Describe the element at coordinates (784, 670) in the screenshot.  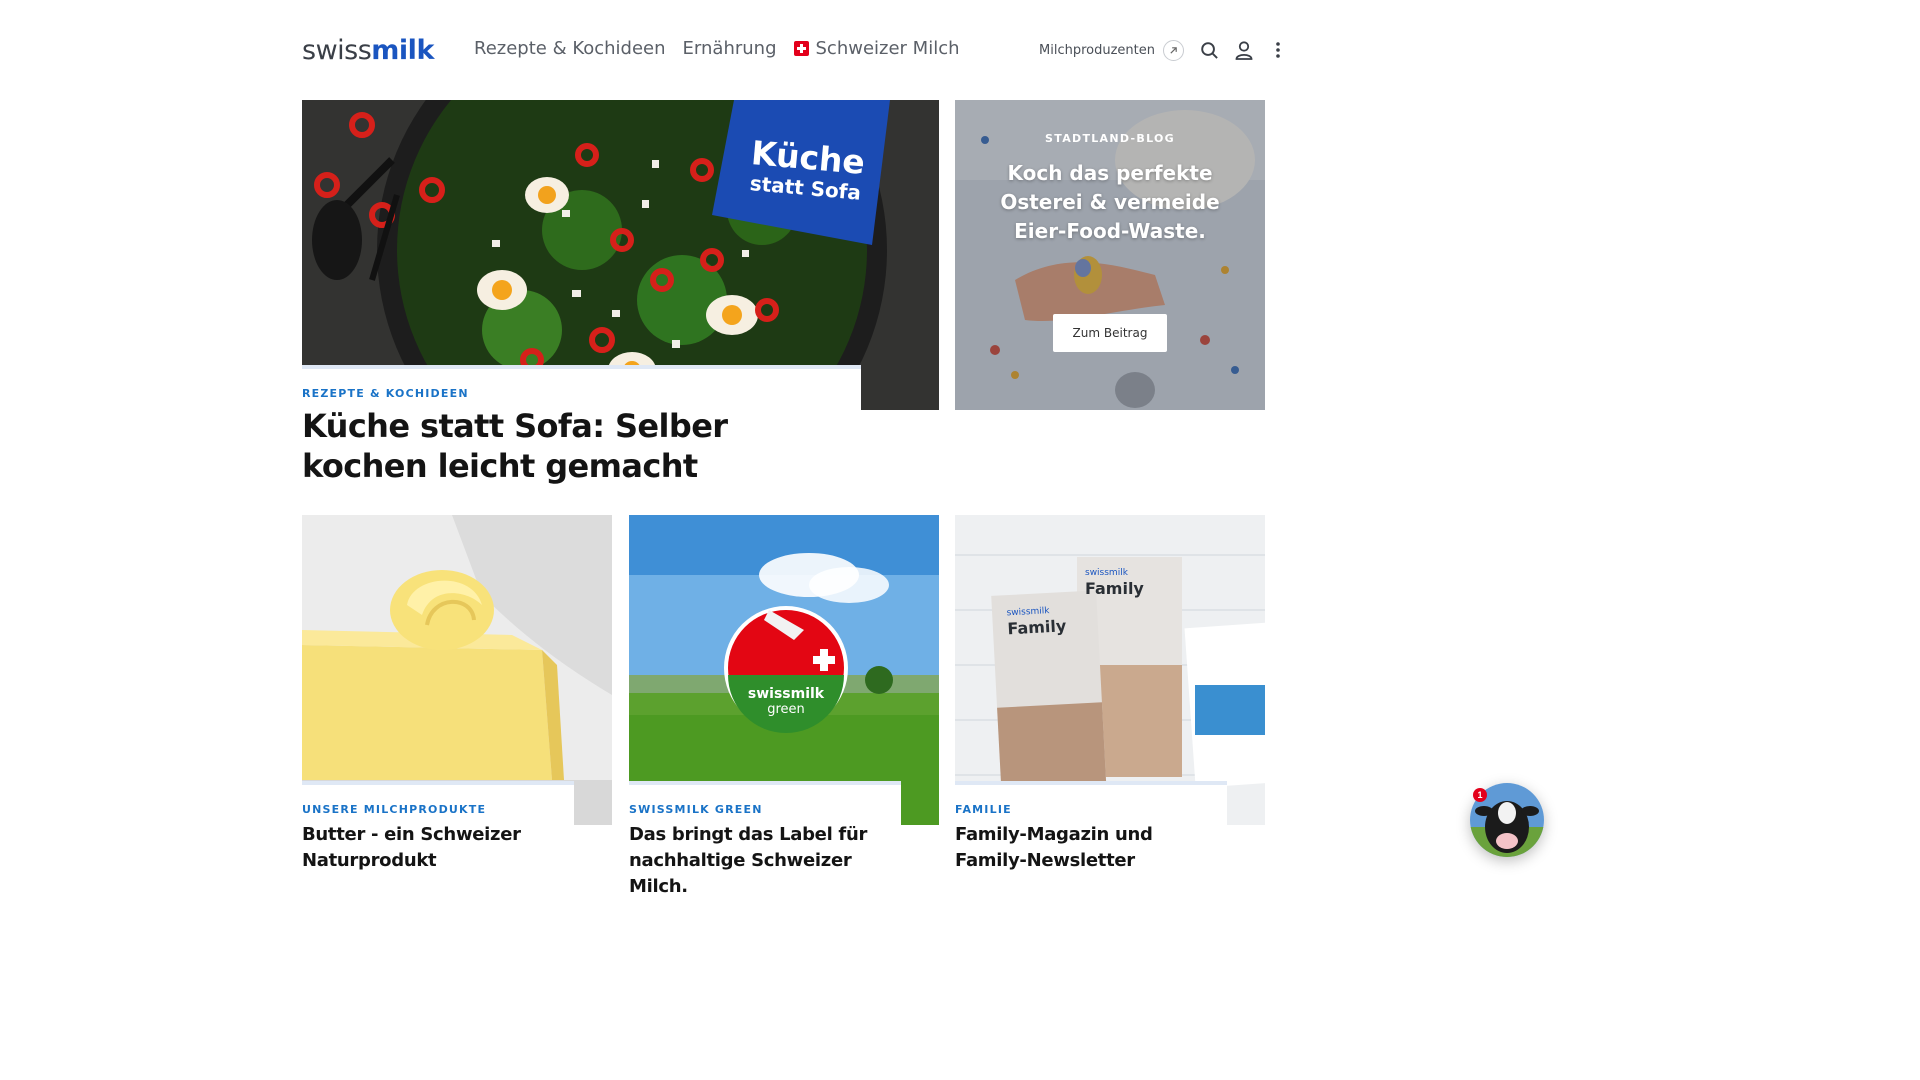
I see `card-image-swissmilk-green: swissmilk green` at that location.